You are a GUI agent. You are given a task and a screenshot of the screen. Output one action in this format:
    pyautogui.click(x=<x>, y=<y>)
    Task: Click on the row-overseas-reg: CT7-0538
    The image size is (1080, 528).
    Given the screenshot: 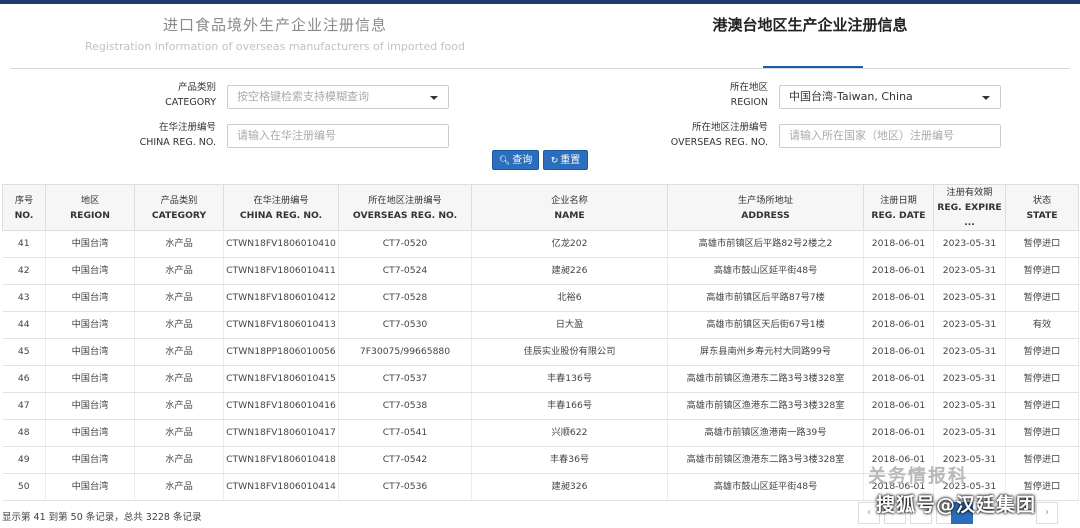 What is the action you would take?
    pyautogui.click(x=405, y=406)
    